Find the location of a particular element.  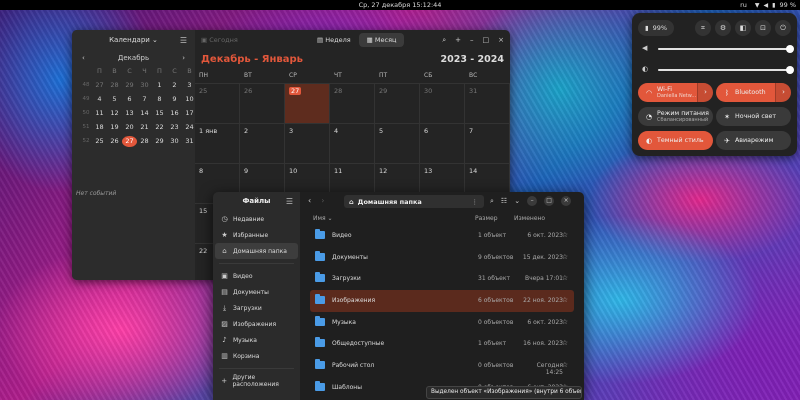

mini-day: 12 is located at coordinates (114, 113).